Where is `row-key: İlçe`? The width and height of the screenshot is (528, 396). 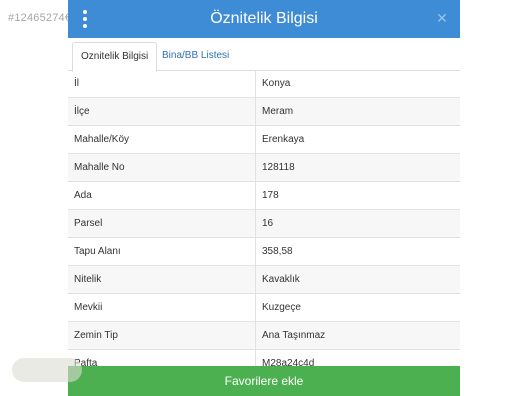 row-key: İlçe is located at coordinates (82, 111).